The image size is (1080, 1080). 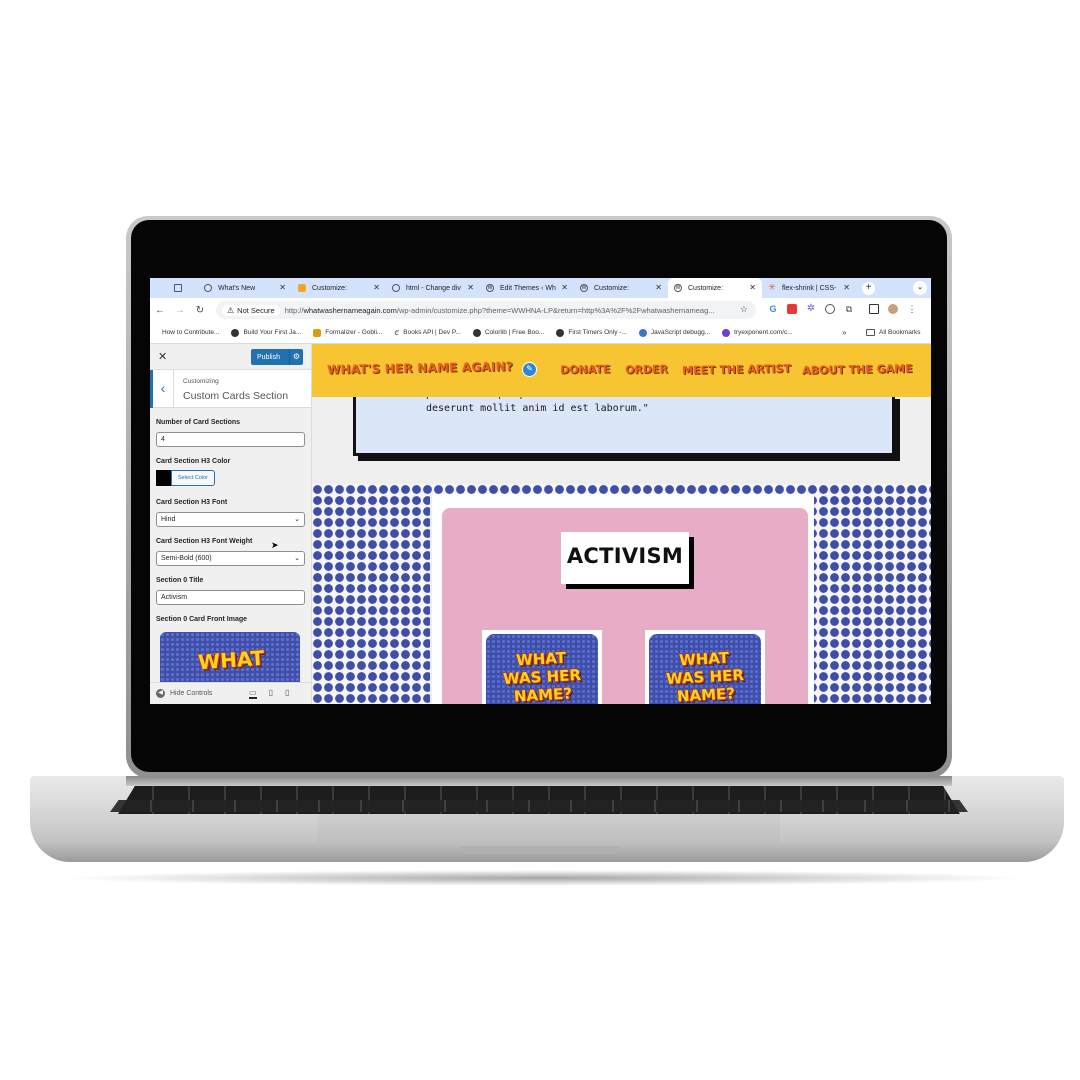 I want to click on h3-weight-value: Semi-Bold (600), so click(x=186, y=558).